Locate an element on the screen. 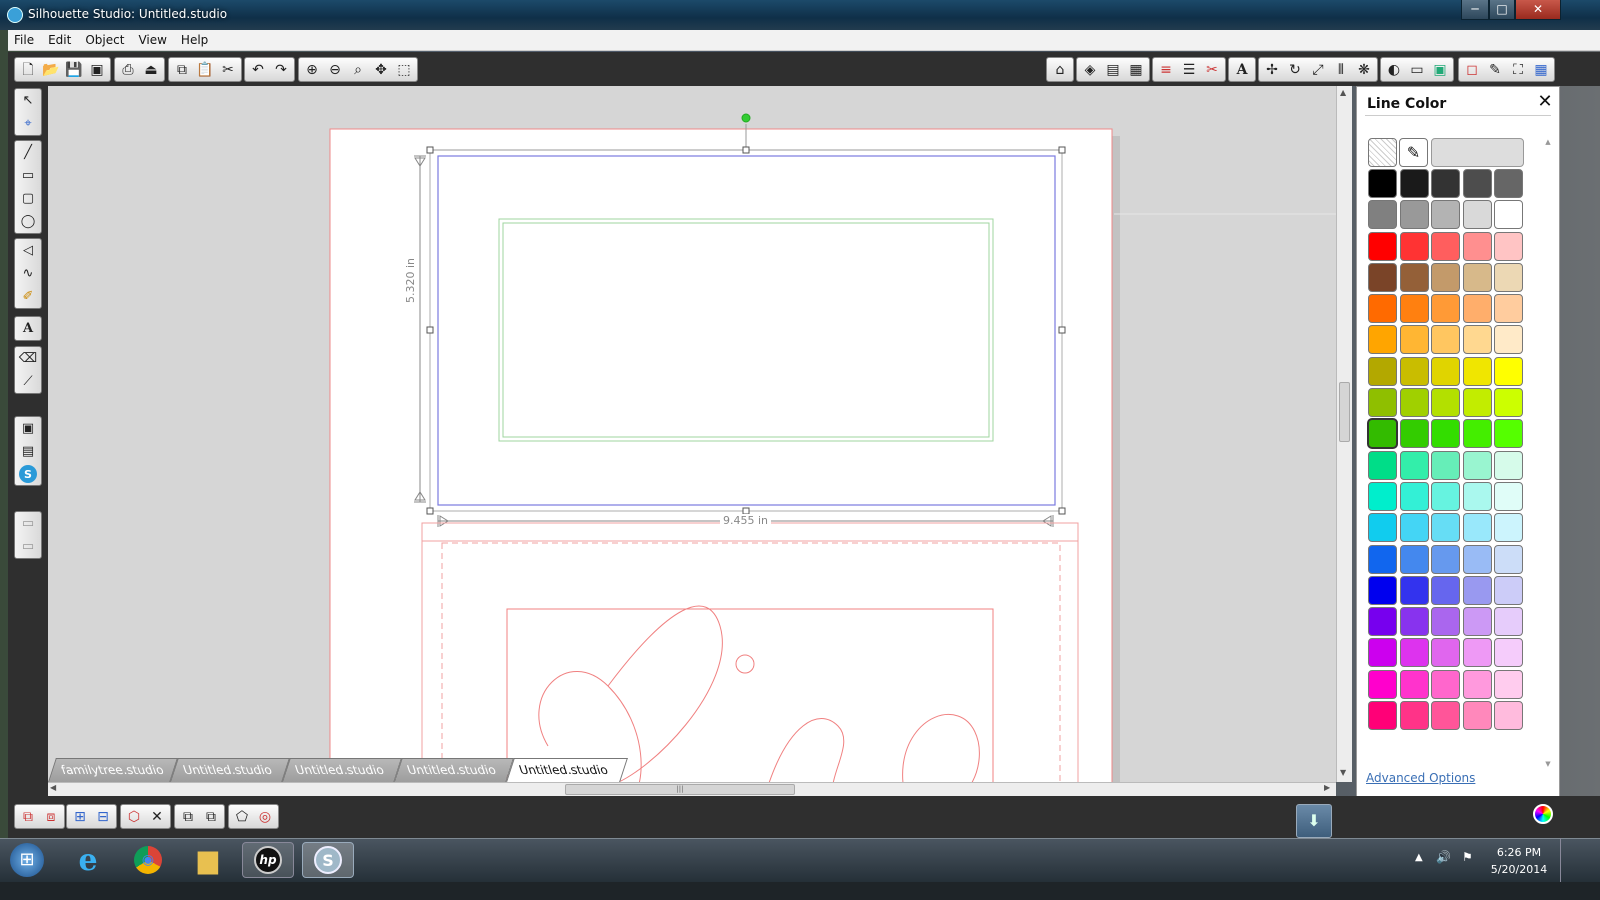 The height and width of the screenshot is (900, 1600). color-wheel-icon is located at coordinates (1543, 814).